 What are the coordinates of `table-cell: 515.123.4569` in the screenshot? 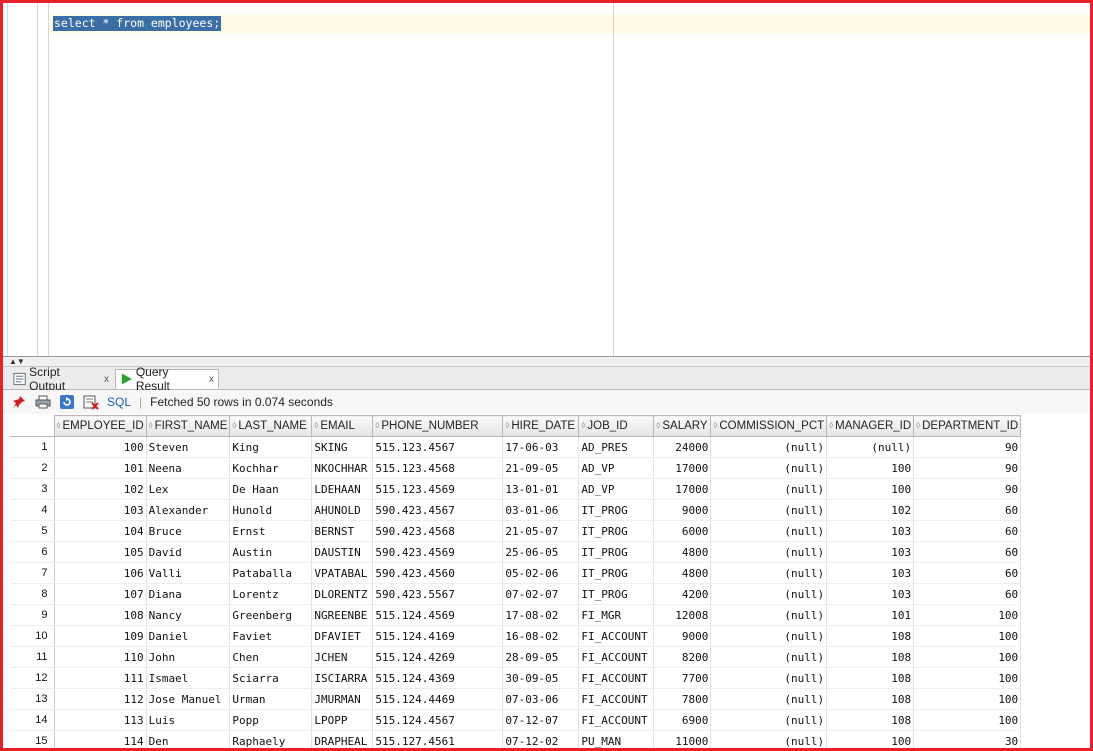 It's located at (438, 489).